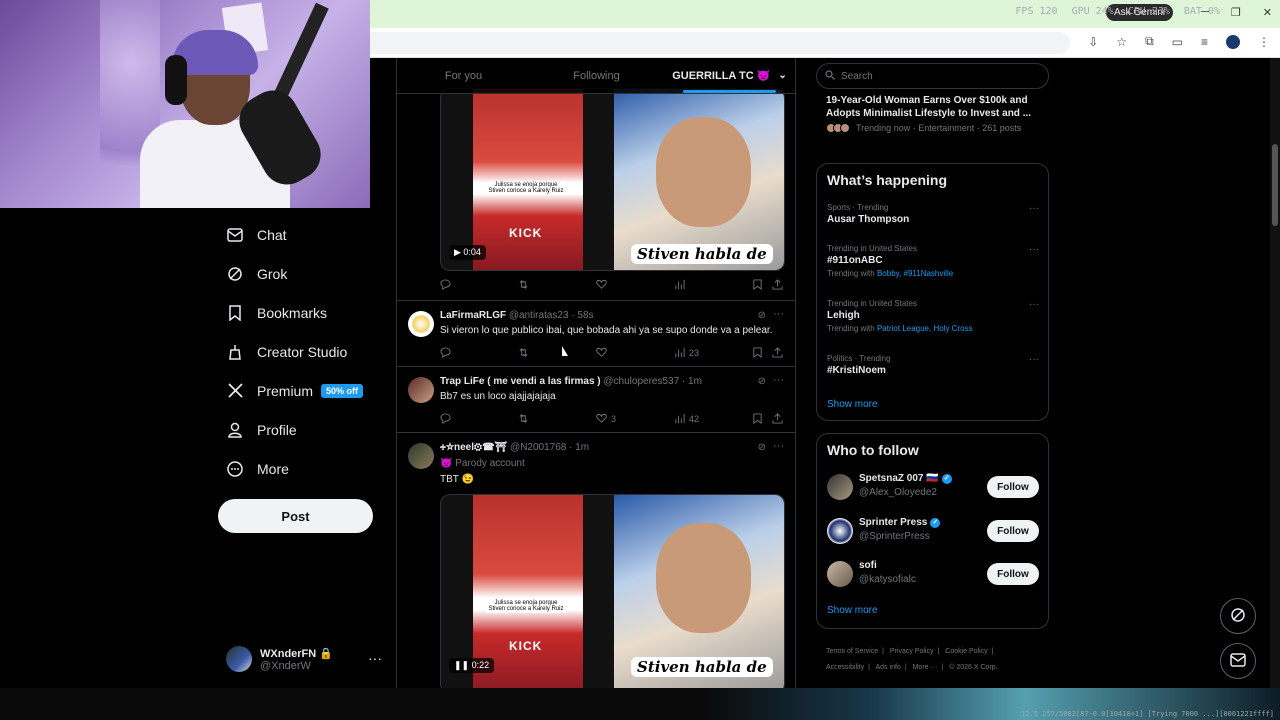 The width and height of the screenshot is (1280, 720). What do you see at coordinates (1275, 373) in the screenshot?
I see `scrollbar` at bounding box center [1275, 373].